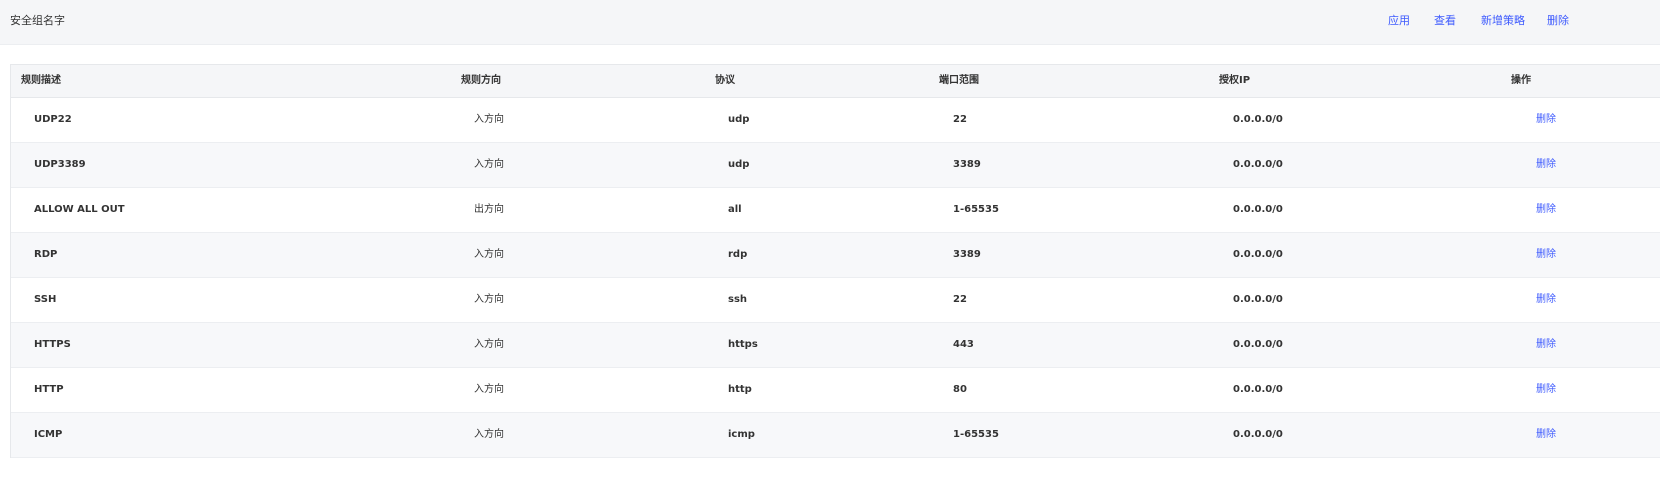 The image size is (1660, 503). Describe the element at coordinates (1503, 21) in the screenshot. I see `add-policy-button: 新增策略` at that location.